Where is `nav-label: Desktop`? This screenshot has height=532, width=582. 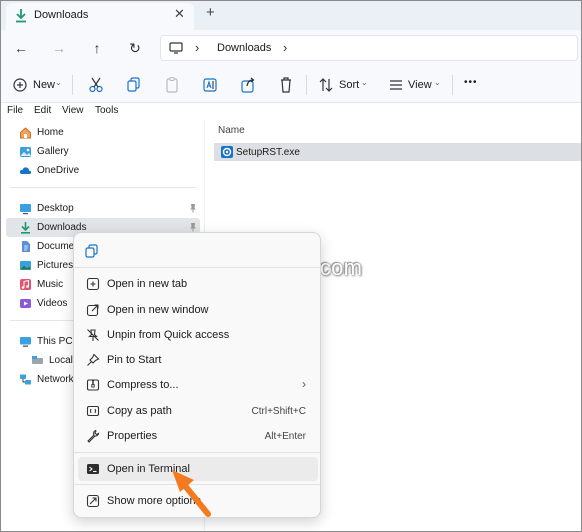
nav-label: Desktop is located at coordinates (55, 208).